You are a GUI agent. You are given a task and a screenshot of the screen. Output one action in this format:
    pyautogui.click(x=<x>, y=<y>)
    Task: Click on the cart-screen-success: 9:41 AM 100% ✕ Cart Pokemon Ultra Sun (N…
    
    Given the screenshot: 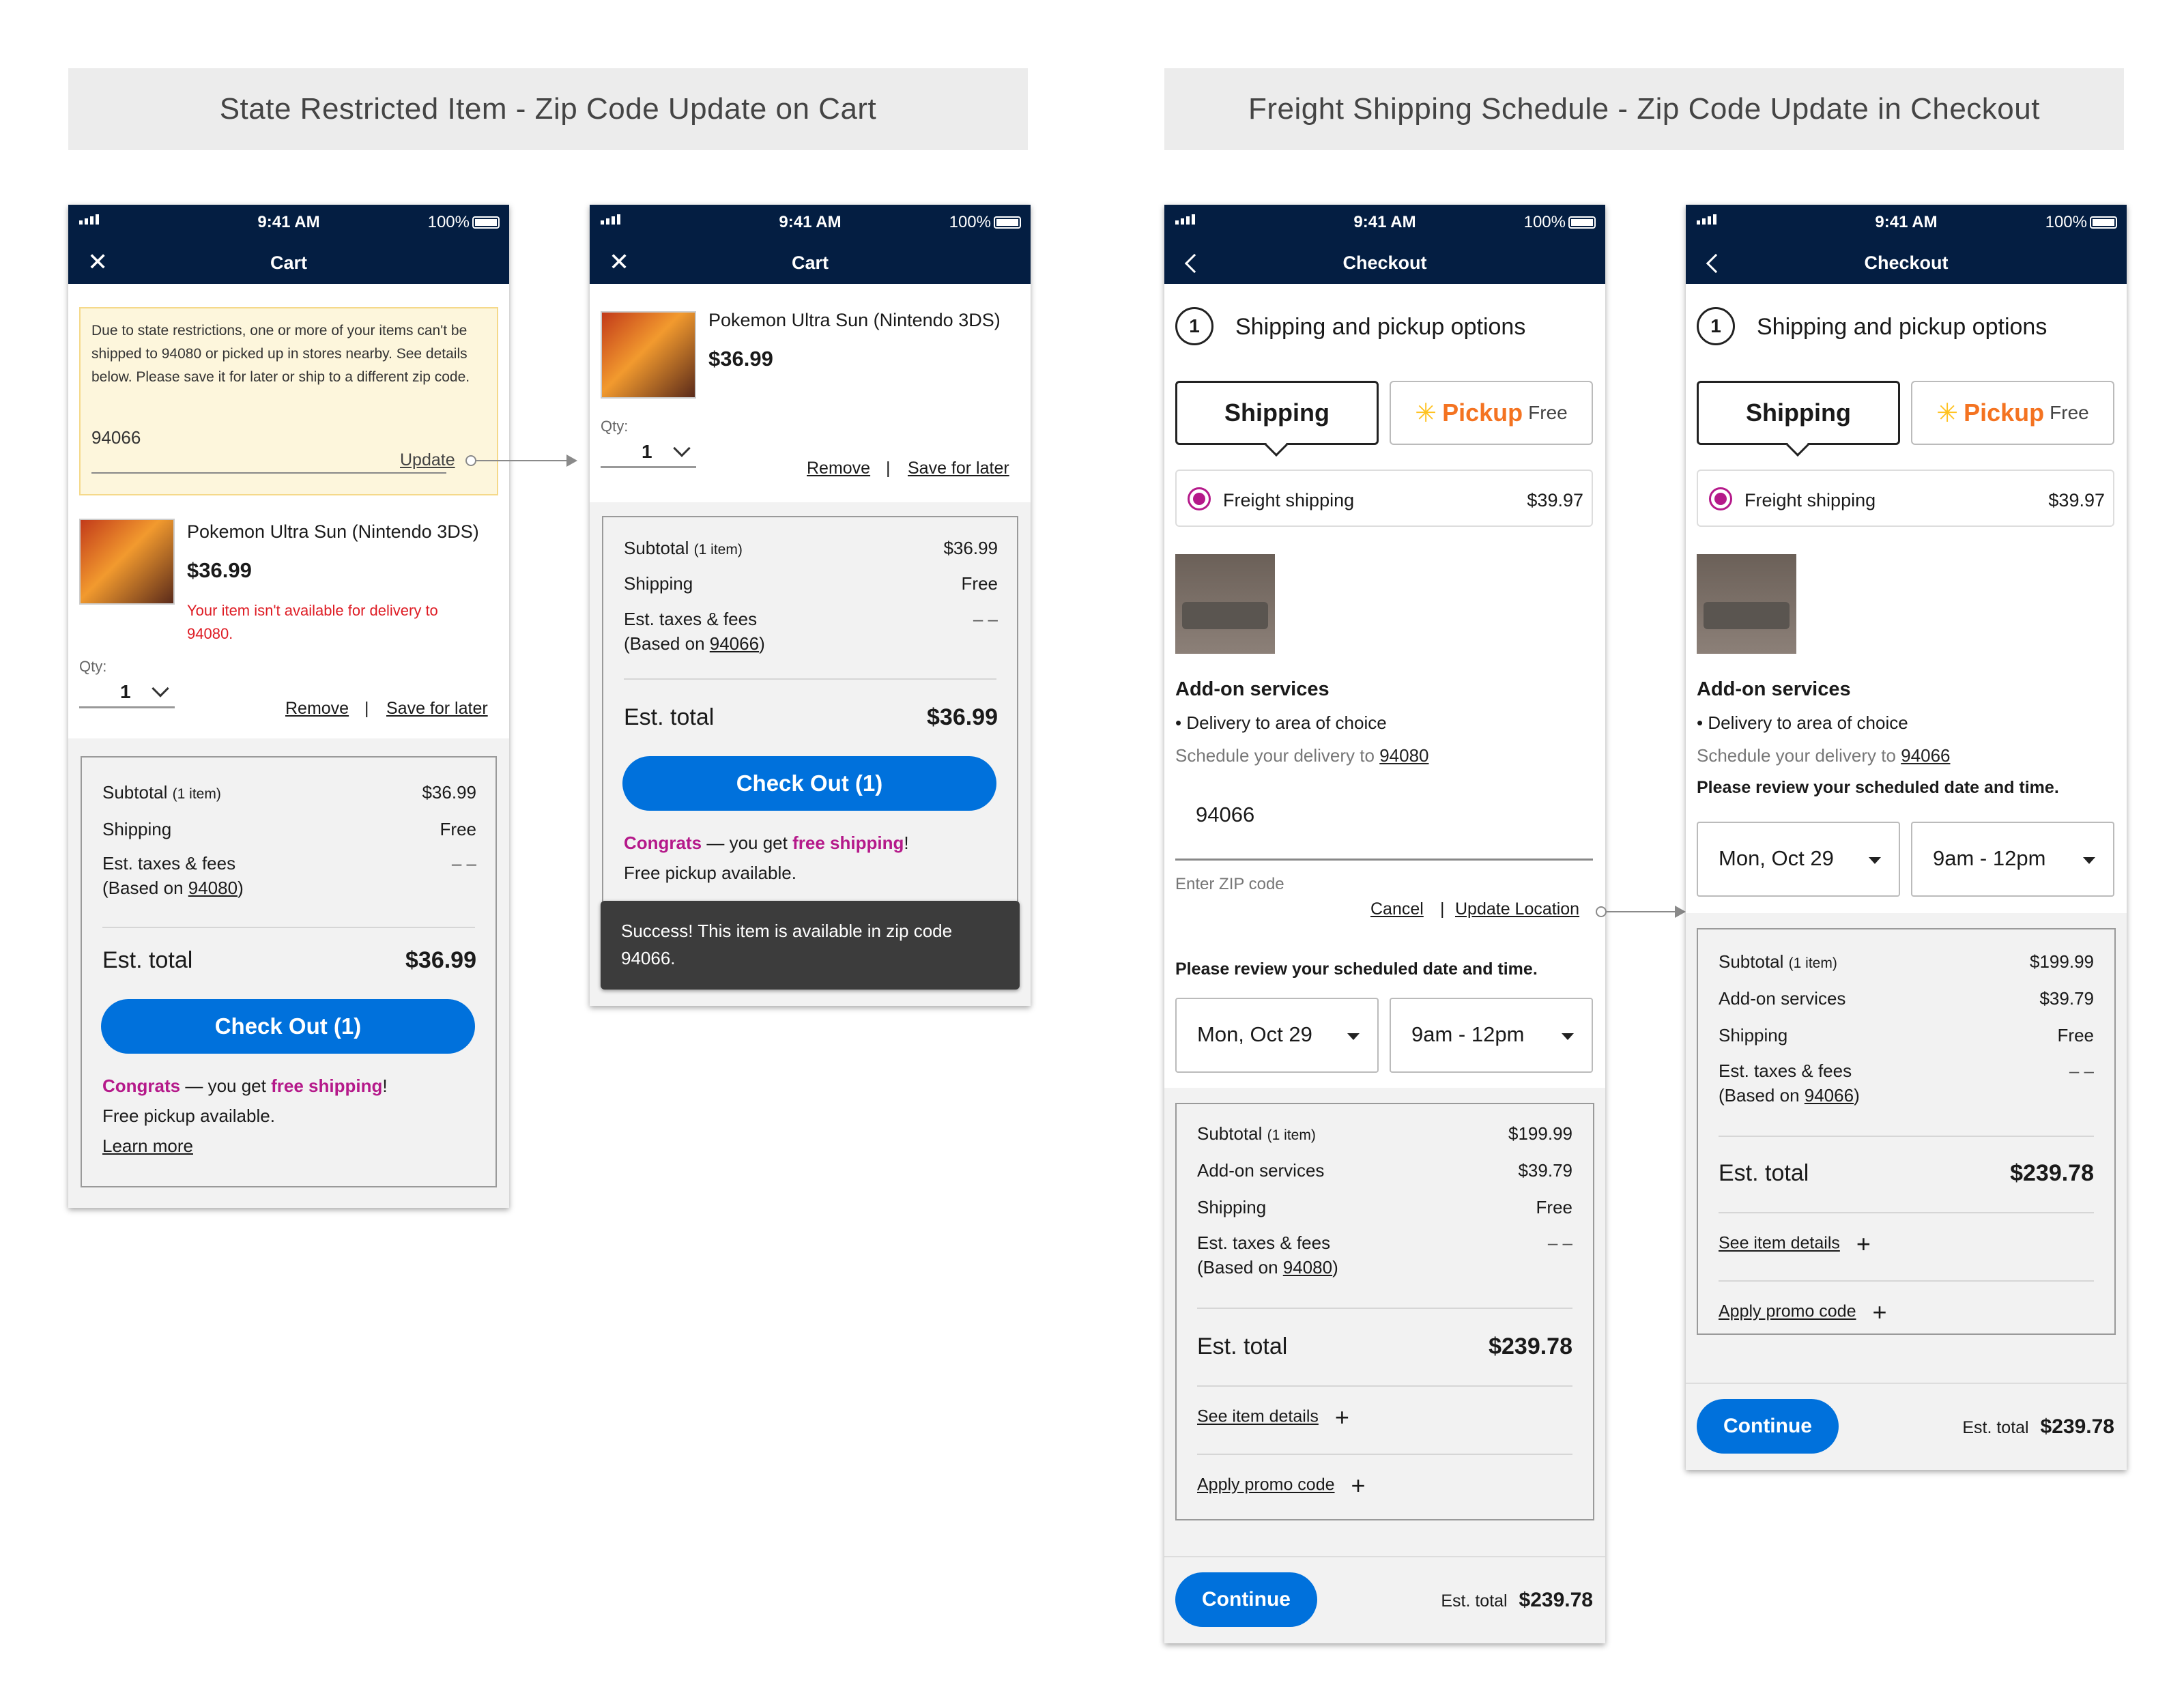 What is the action you would take?
    pyautogui.click(x=810, y=605)
    